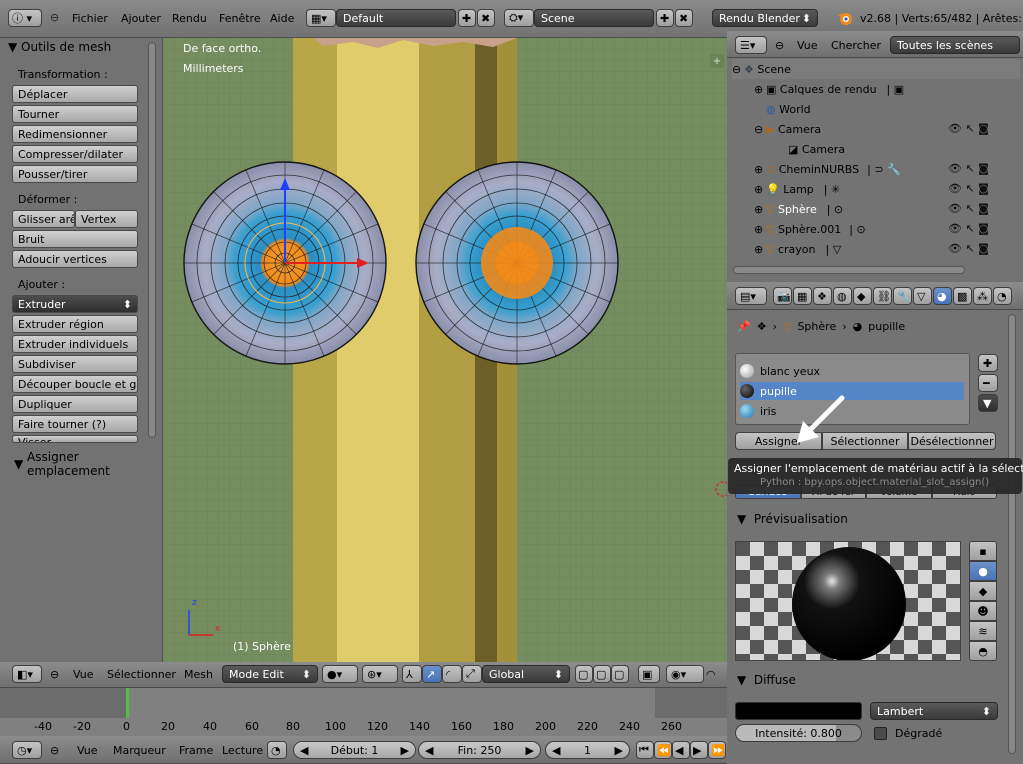 The width and height of the screenshot is (1023, 764). Describe the element at coordinates (983, 551) in the screenshot. I see `preview-flat-icon: ▪` at that location.